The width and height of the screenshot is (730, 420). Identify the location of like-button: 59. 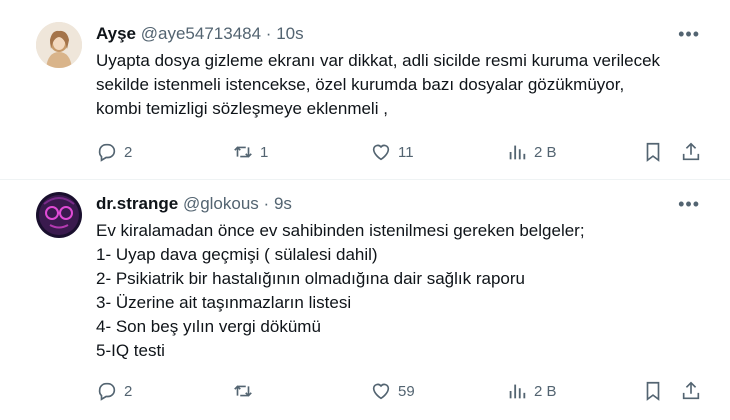
(392, 391).